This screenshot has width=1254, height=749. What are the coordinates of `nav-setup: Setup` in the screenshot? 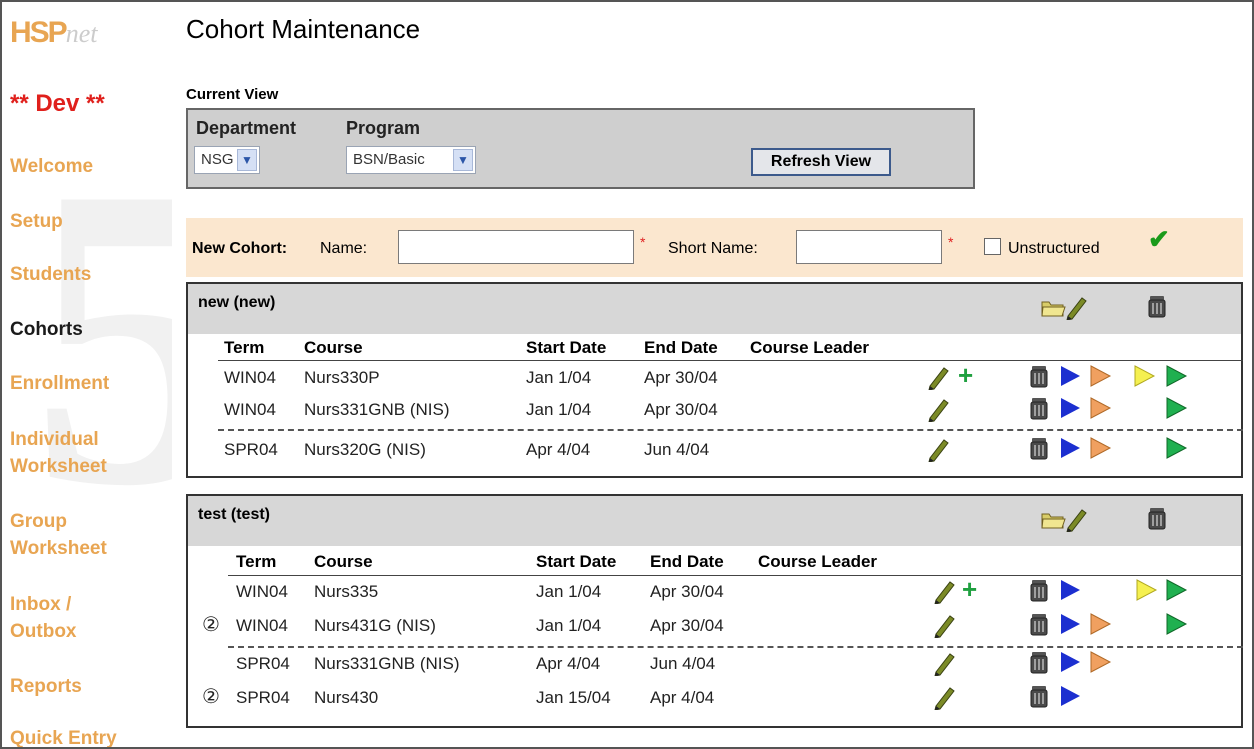 It's located at (36, 222).